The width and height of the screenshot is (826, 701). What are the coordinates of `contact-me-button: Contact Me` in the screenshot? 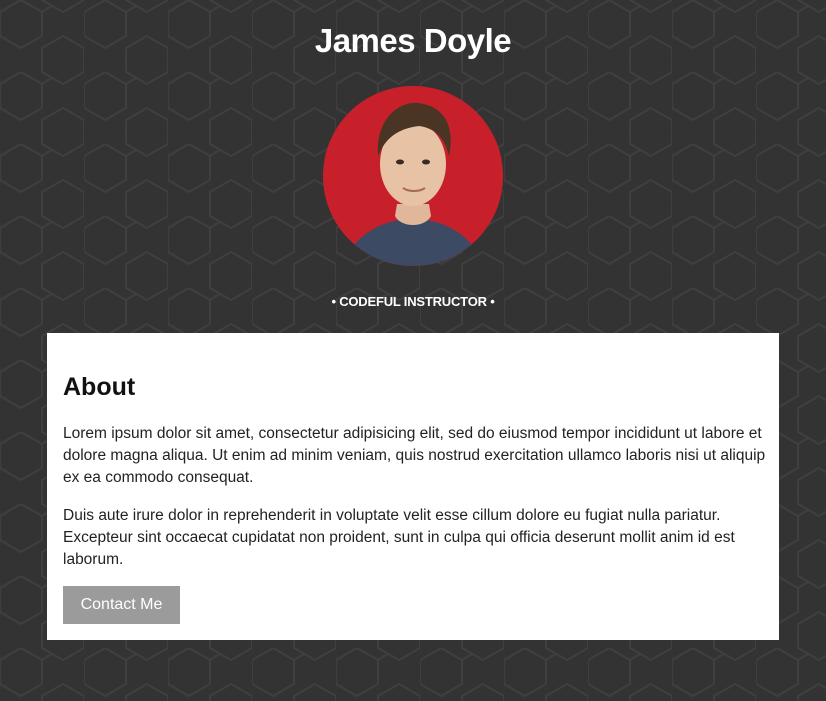 It's located at (121, 605).